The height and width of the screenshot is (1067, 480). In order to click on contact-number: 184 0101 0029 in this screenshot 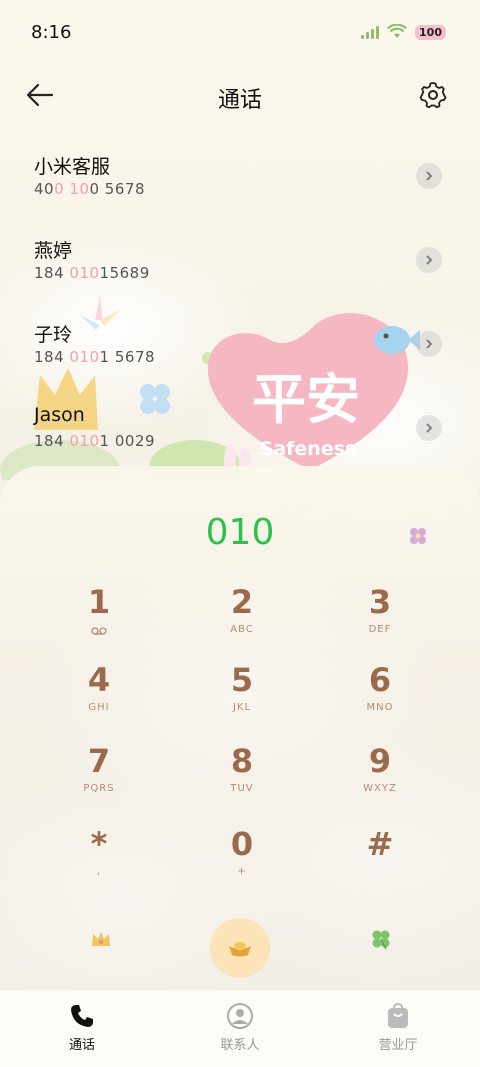, I will do `click(95, 441)`.